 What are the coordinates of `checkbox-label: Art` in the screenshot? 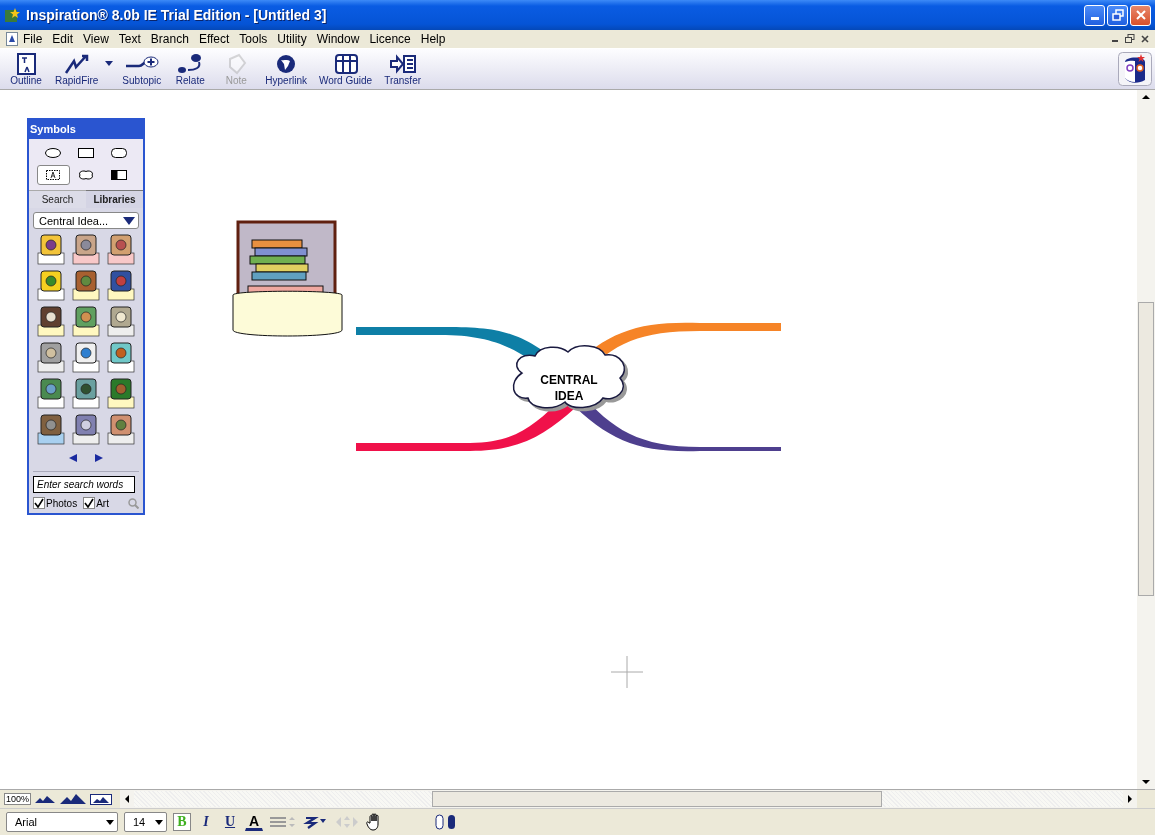 It's located at (102, 503).